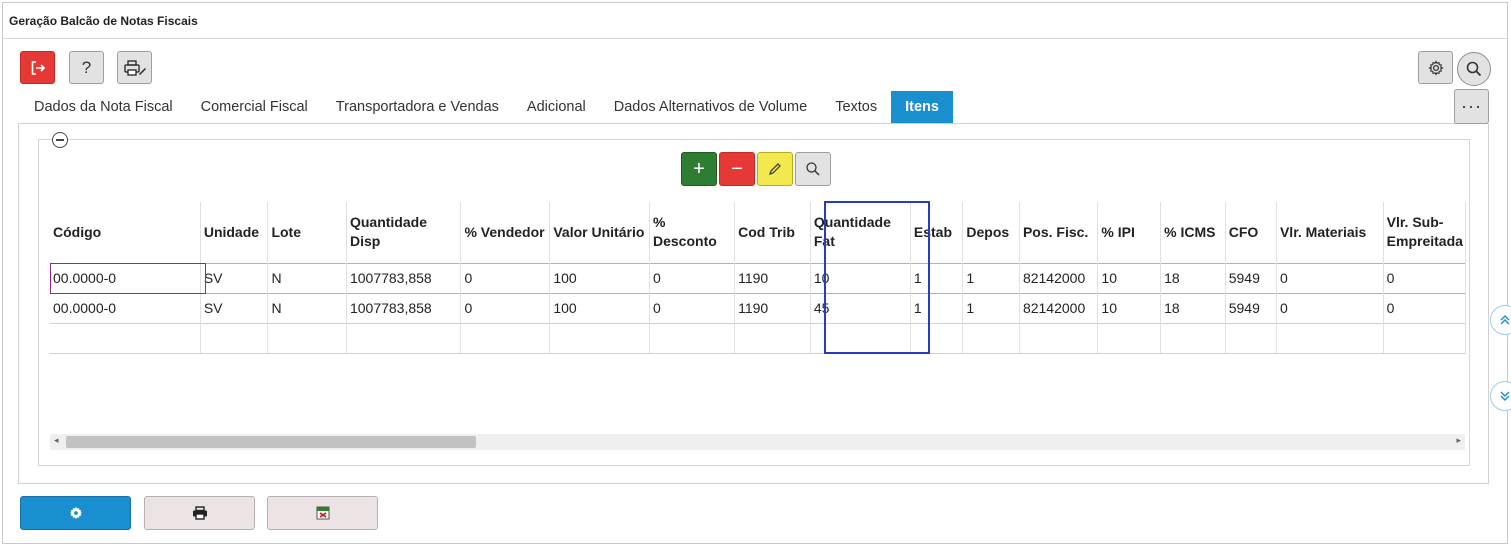  Describe the element at coordinates (556, 107) in the screenshot. I see `tab-adicional: Adicional` at that location.